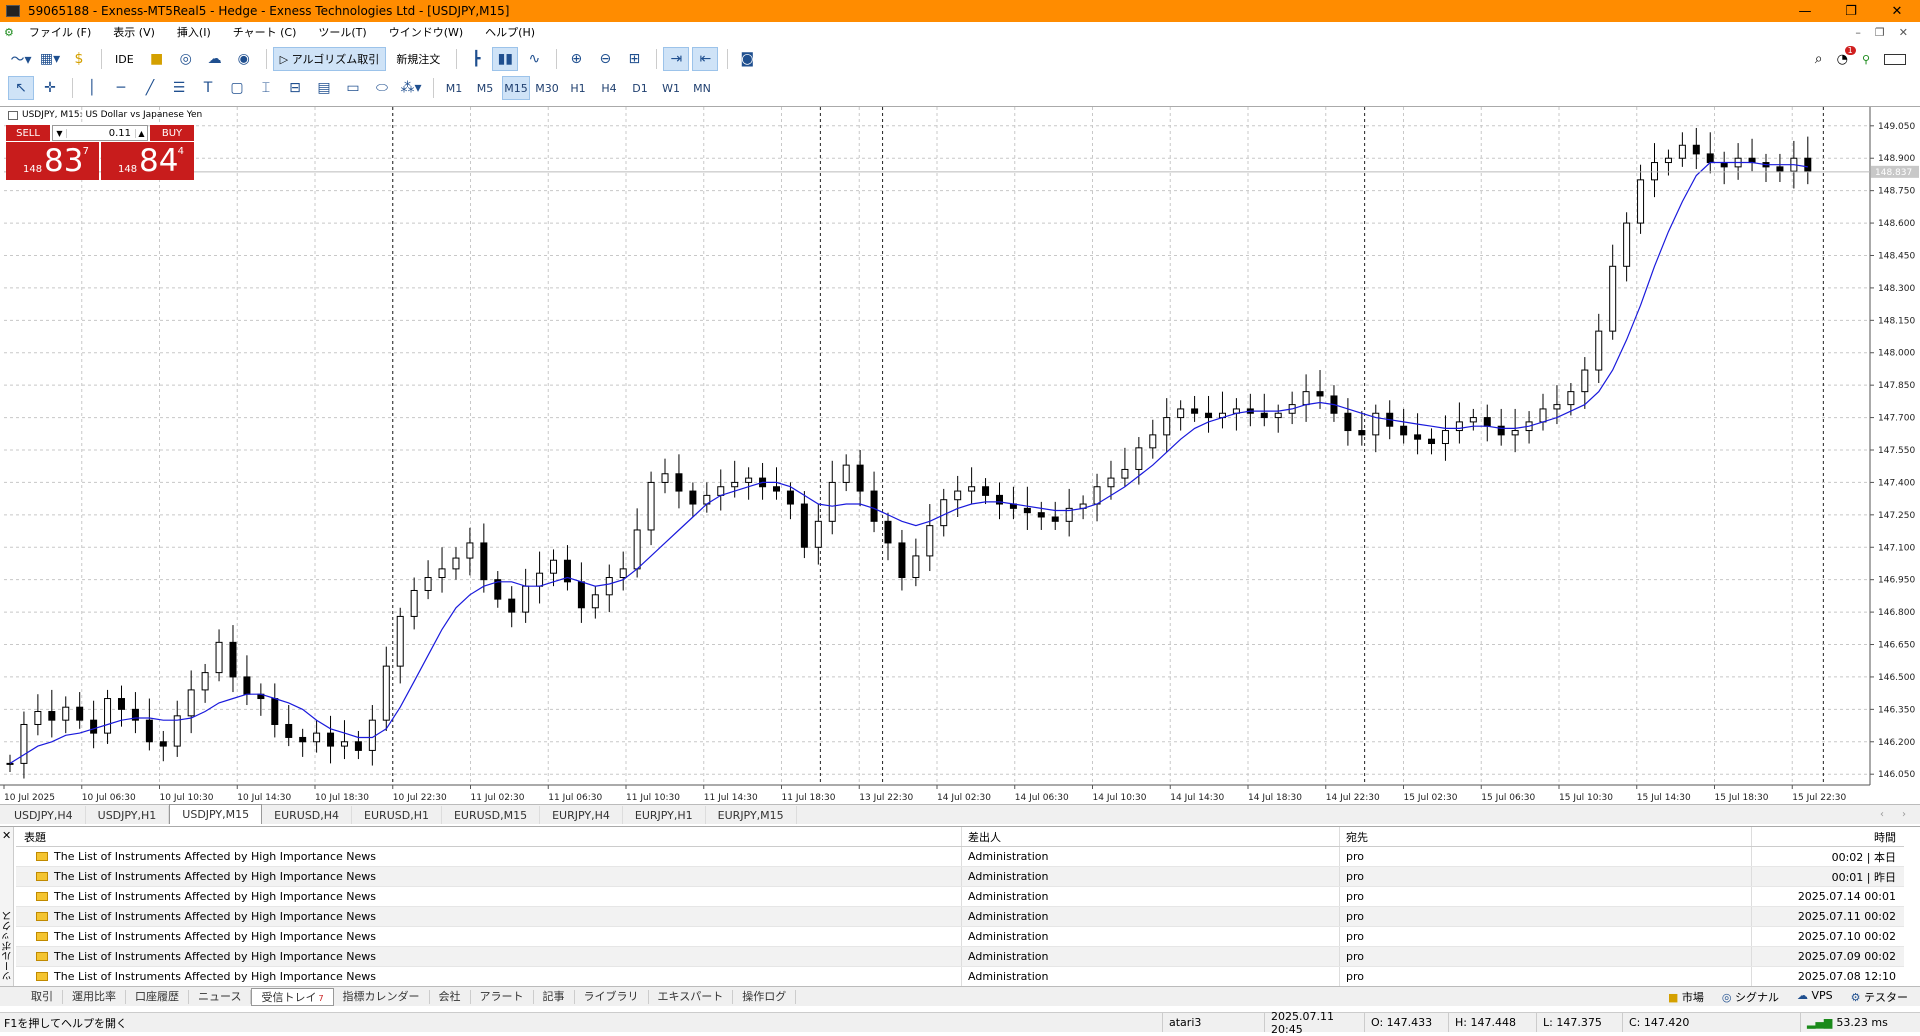  What do you see at coordinates (21, 88) in the screenshot?
I see `cursor-icon: ↖` at bounding box center [21, 88].